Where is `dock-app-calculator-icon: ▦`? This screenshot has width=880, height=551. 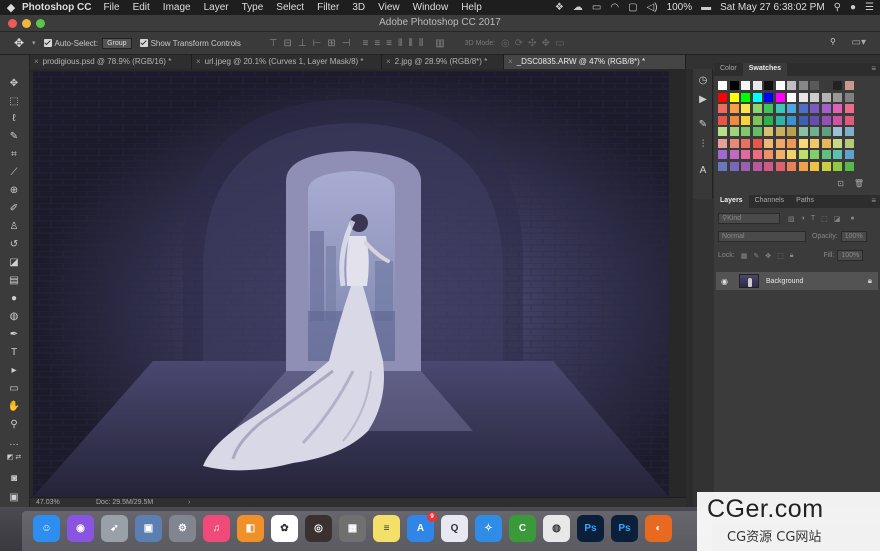 dock-app-calculator-icon: ▦ is located at coordinates (352, 528).